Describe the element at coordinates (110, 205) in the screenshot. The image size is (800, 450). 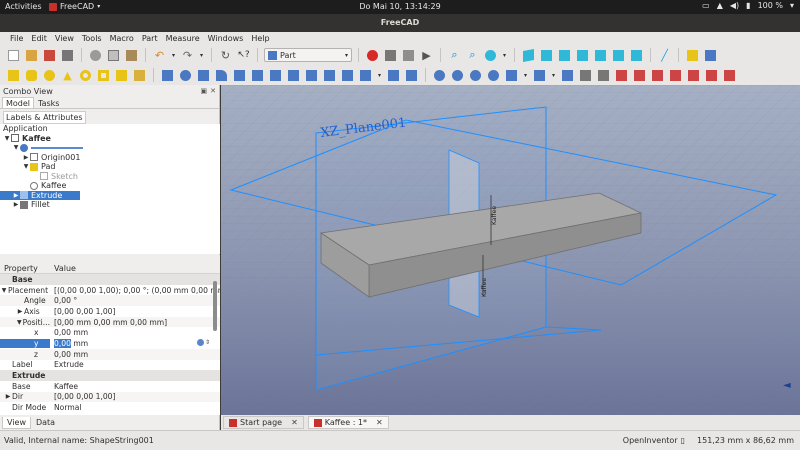
I see `tree-item-fillet: ▶ Fillet` at that location.